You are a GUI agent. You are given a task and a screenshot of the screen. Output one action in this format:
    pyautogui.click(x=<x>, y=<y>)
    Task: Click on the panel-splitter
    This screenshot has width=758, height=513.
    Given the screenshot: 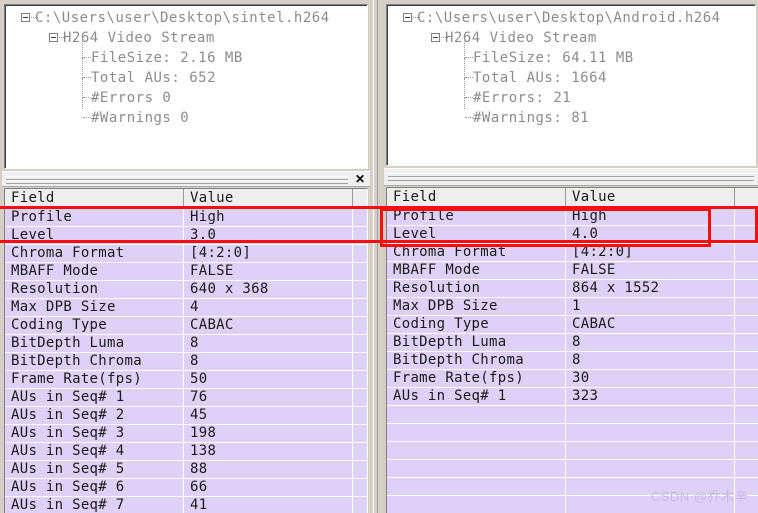 What is the action you would take?
    pyautogui.click(x=376, y=256)
    